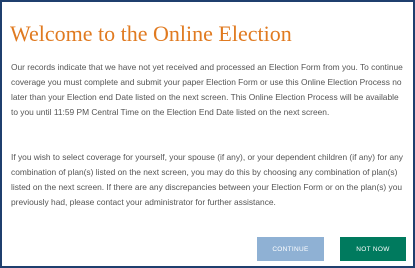 Image resolution: width=415 pixels, height=268 pixels. What do you see at coordinates (290, 249) in the screenshot?
I see `continue-button: CONTINUE` at bounding box center [290, 249].